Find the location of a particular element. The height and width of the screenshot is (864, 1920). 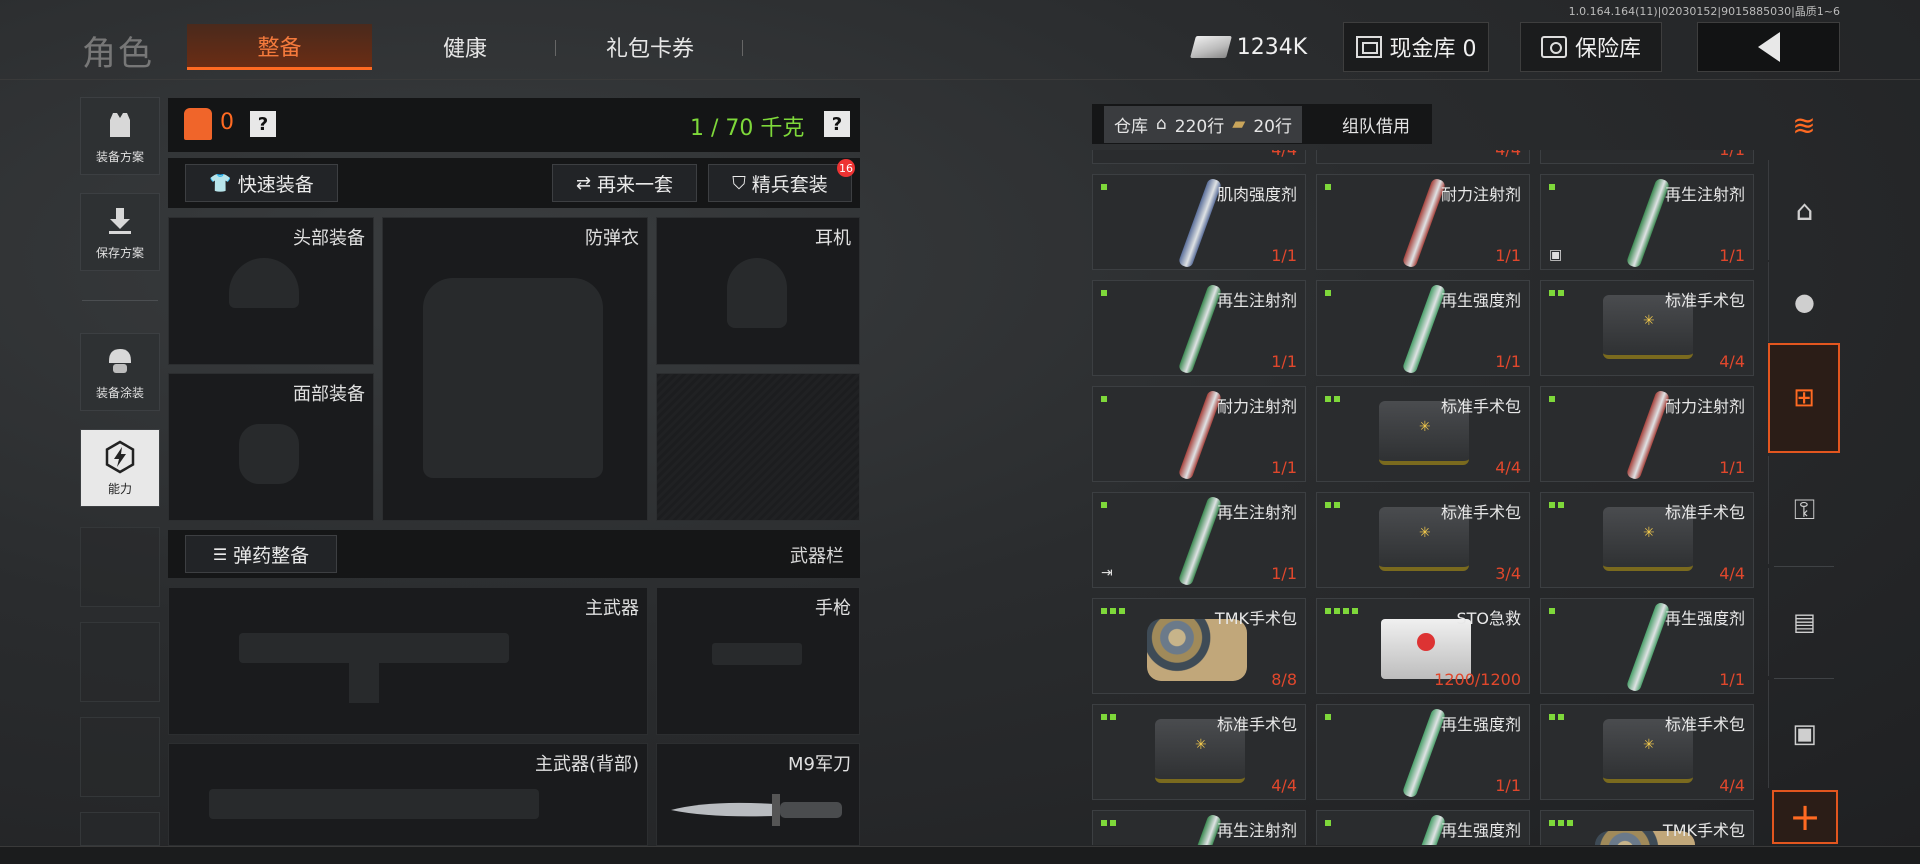

nav-keys: ⚿ is located at coordinates (1804, 510).